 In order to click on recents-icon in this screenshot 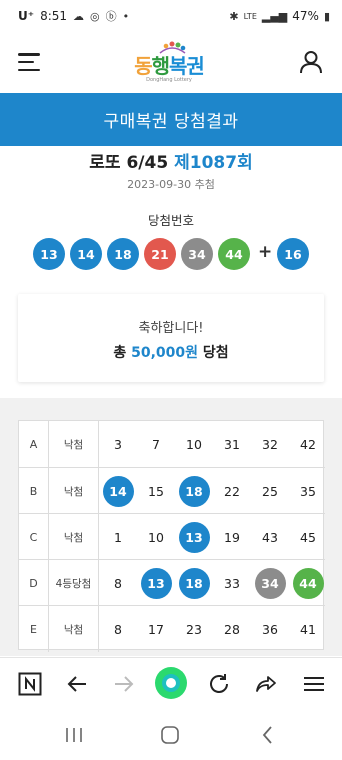, I will do `click(74, 735)`.